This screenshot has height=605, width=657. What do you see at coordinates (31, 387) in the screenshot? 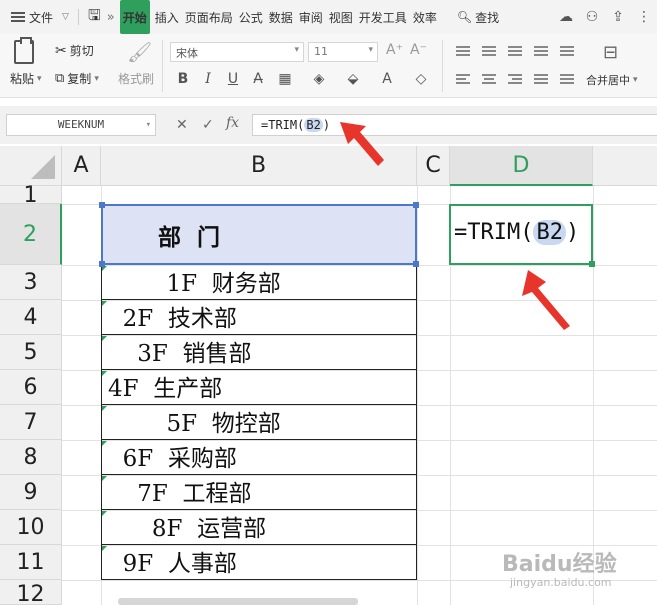
I see `row-header-6: 6` at bounding box center [31, 387].